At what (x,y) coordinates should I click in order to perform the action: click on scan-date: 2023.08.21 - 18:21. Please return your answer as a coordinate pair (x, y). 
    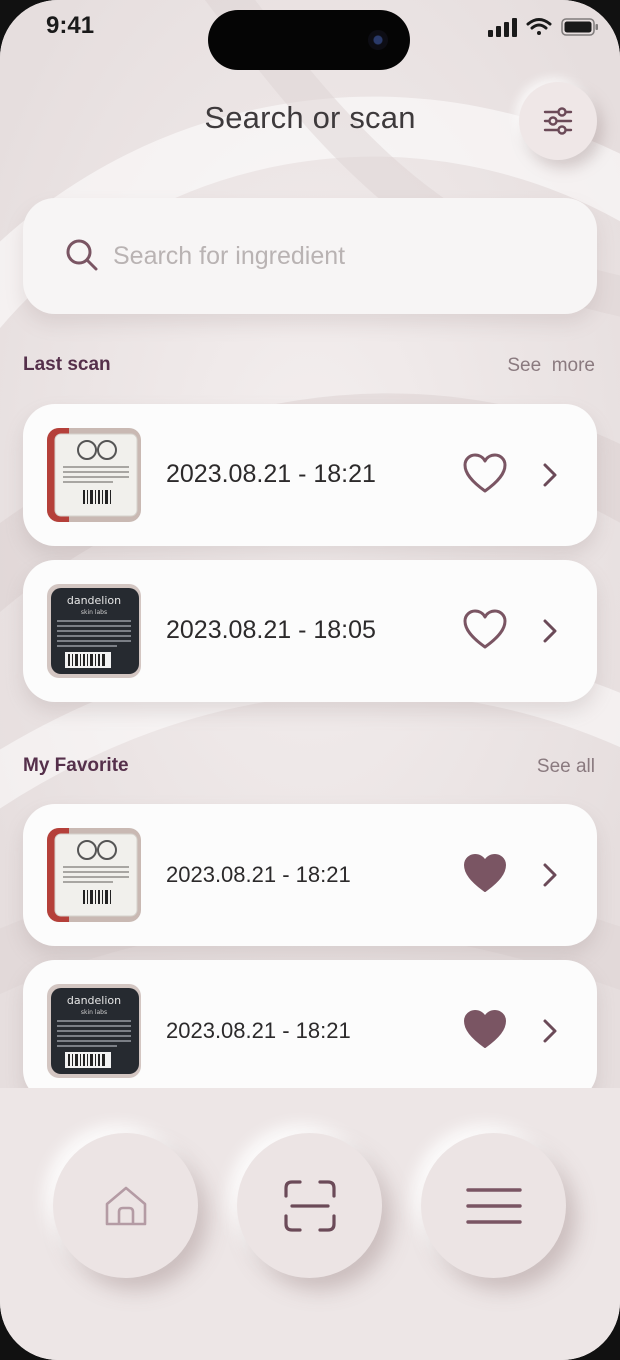
    Looking at the image, I should click on (271, 474).